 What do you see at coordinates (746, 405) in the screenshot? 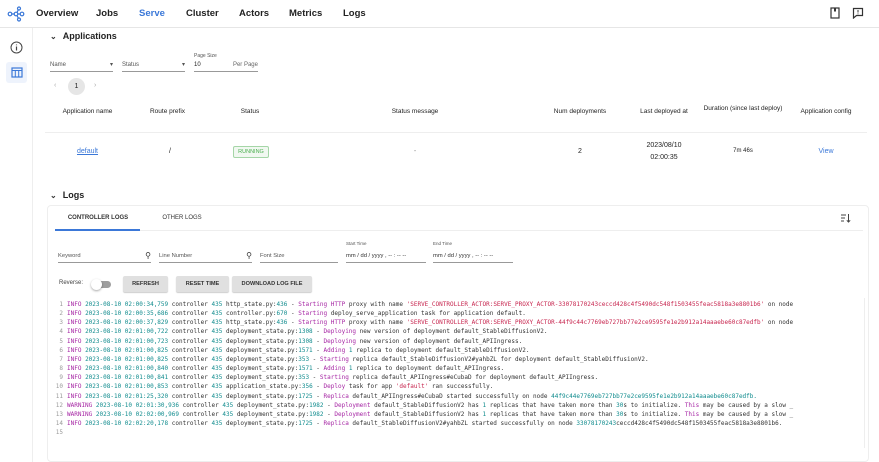
I see `log-token: may be caused by a slow _` at bounding box center [746, 405].